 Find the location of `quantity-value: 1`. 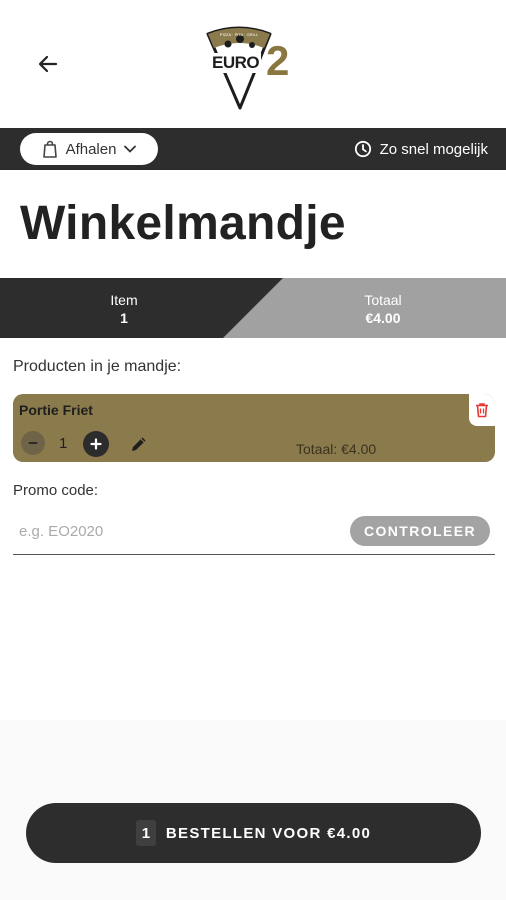

quantity-value: 1 is located at coordinates (63, 443).